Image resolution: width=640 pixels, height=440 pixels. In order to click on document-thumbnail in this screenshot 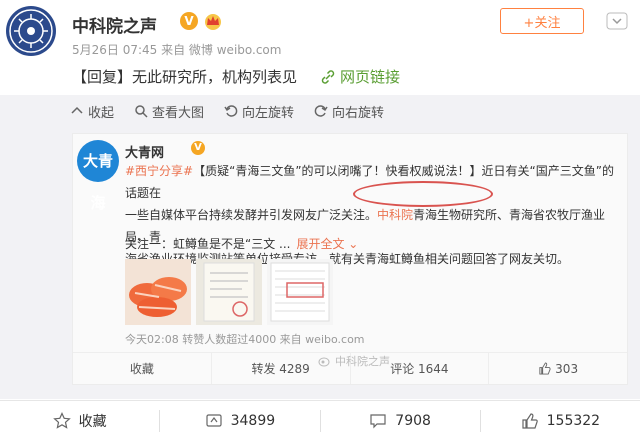, I will do `click(300, 292)`.